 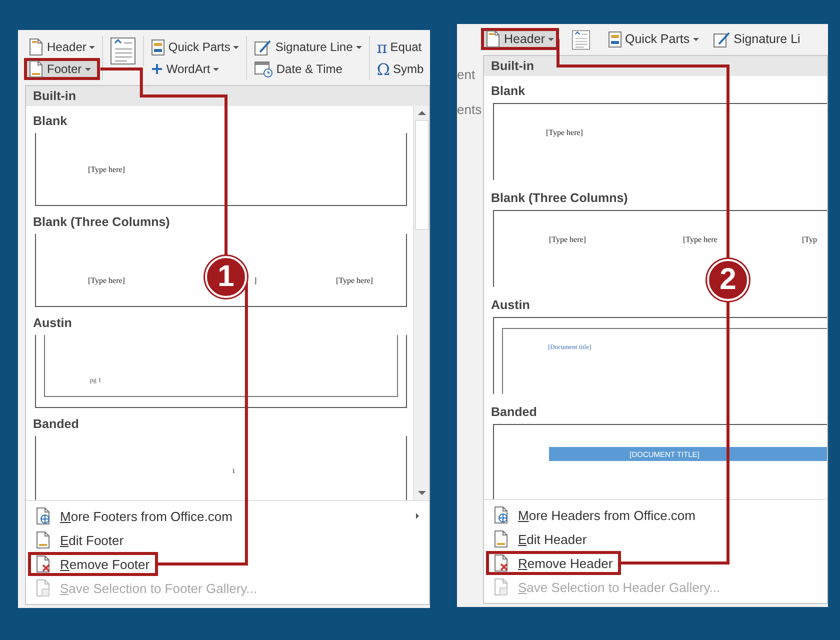 What do you see at coordinates (553, 563) in the screenshot?
I see `menu-item: Remove Header` at bounding box center [553, 563].